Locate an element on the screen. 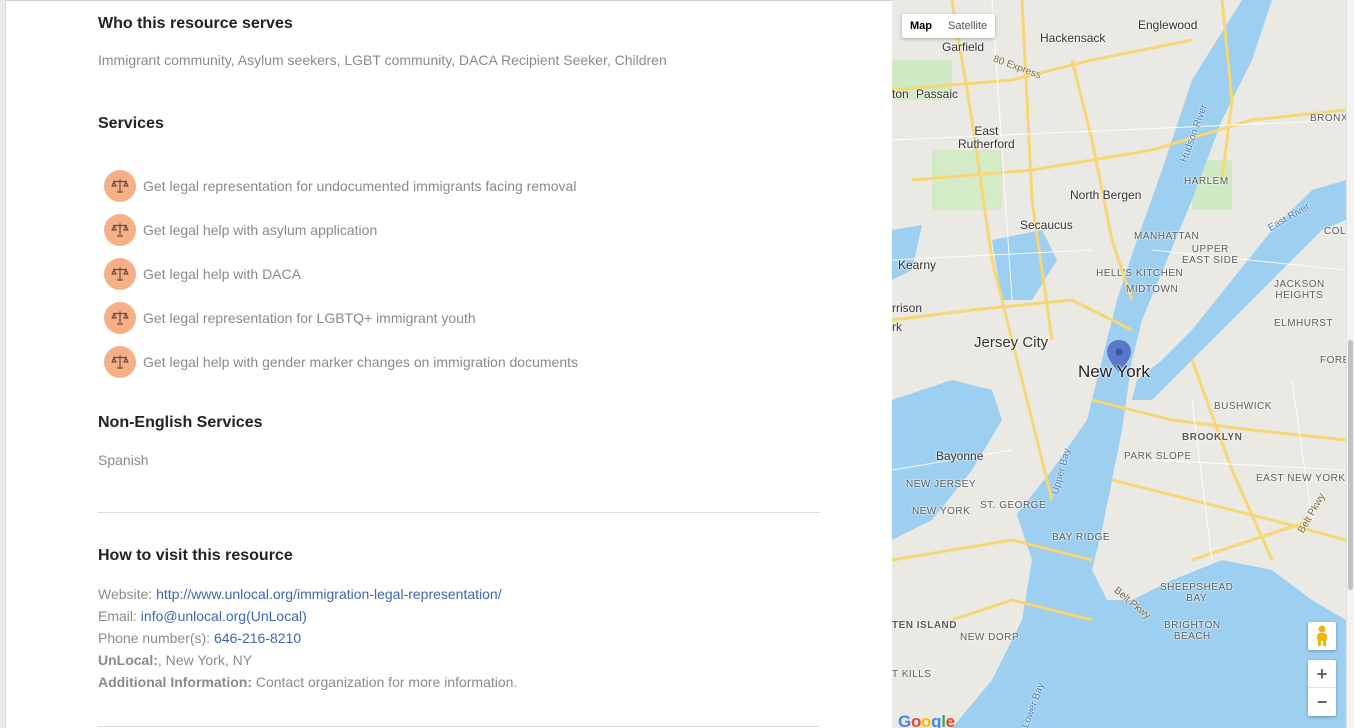  map-label: BRIGHTON BEACH is located at coordinates (1192, 631).